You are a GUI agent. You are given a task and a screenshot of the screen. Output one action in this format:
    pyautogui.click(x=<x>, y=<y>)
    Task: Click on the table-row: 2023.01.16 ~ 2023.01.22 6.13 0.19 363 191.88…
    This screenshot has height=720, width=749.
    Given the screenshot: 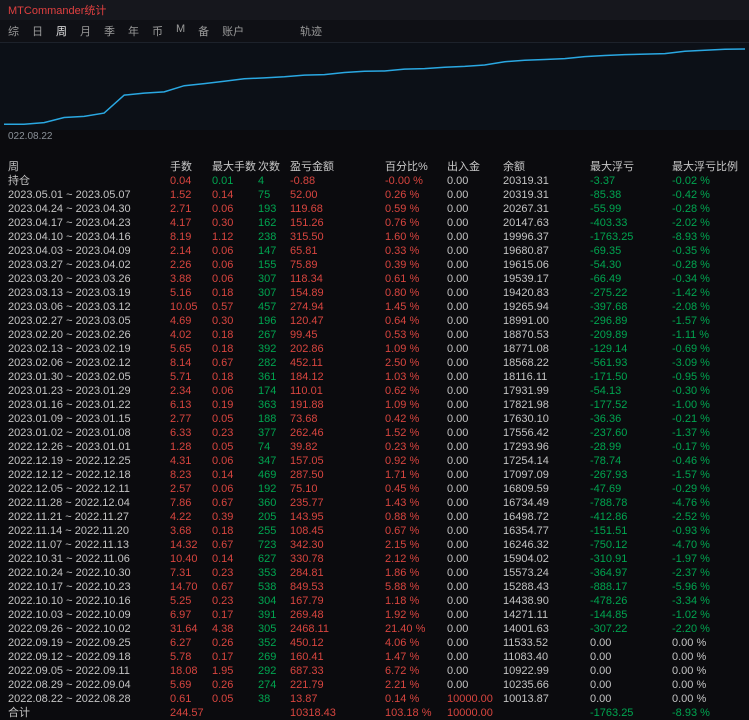 What is the action you would take?
    pyautogui.click(x=374, y=405)
    